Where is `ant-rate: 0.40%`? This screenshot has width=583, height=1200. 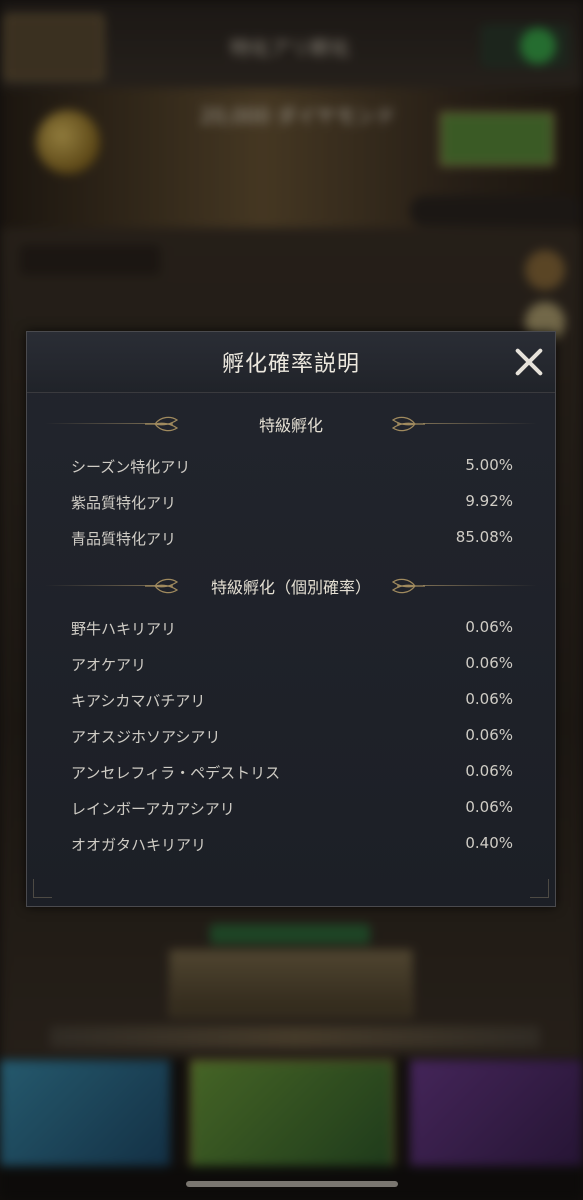
ant-rate: 0.40% is located at coordinates (489, 843).